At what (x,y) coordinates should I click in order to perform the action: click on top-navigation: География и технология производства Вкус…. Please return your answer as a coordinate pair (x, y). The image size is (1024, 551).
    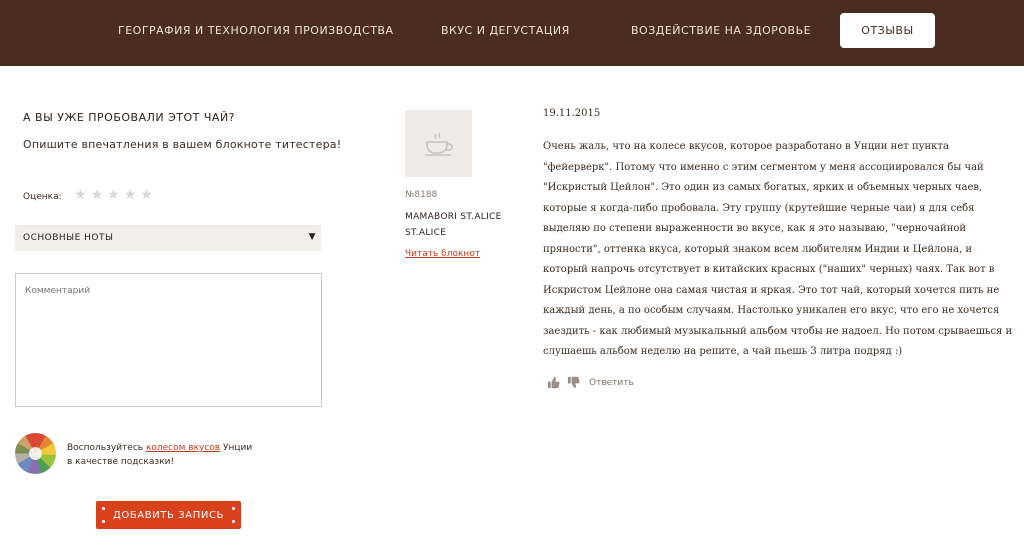
    Looking at the image, I should click on (512, 33).